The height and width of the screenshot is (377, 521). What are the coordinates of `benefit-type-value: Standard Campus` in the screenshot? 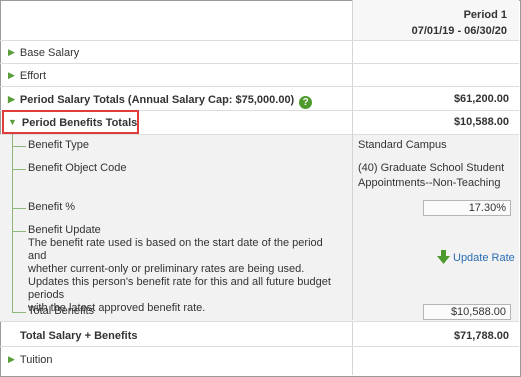 It's located at (402, 145).